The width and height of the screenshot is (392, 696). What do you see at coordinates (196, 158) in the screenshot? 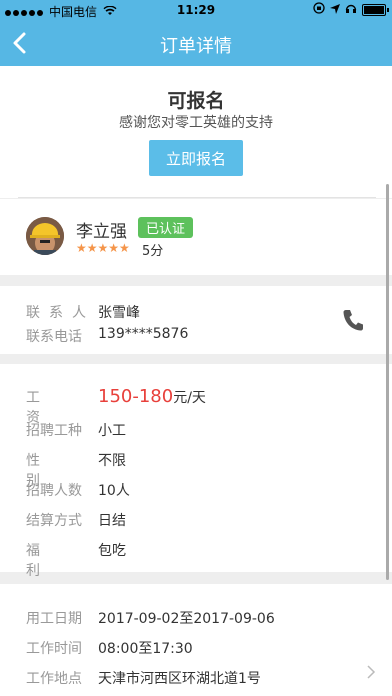
I see `apply-button: 立即报名` at bounding box center [196, 158].